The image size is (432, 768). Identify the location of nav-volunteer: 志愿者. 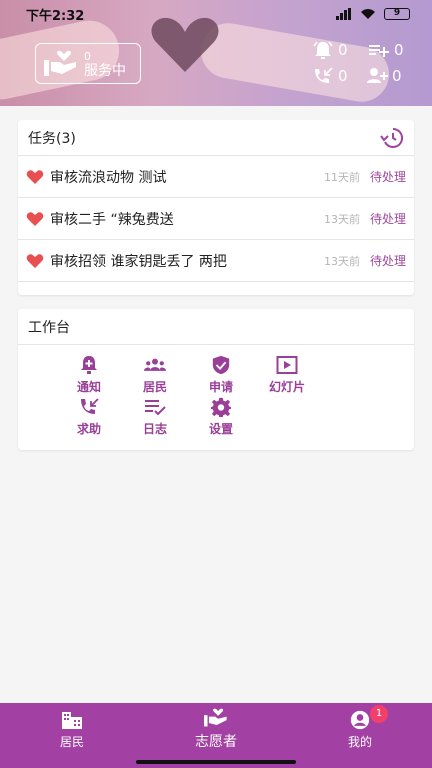
(216, 729).